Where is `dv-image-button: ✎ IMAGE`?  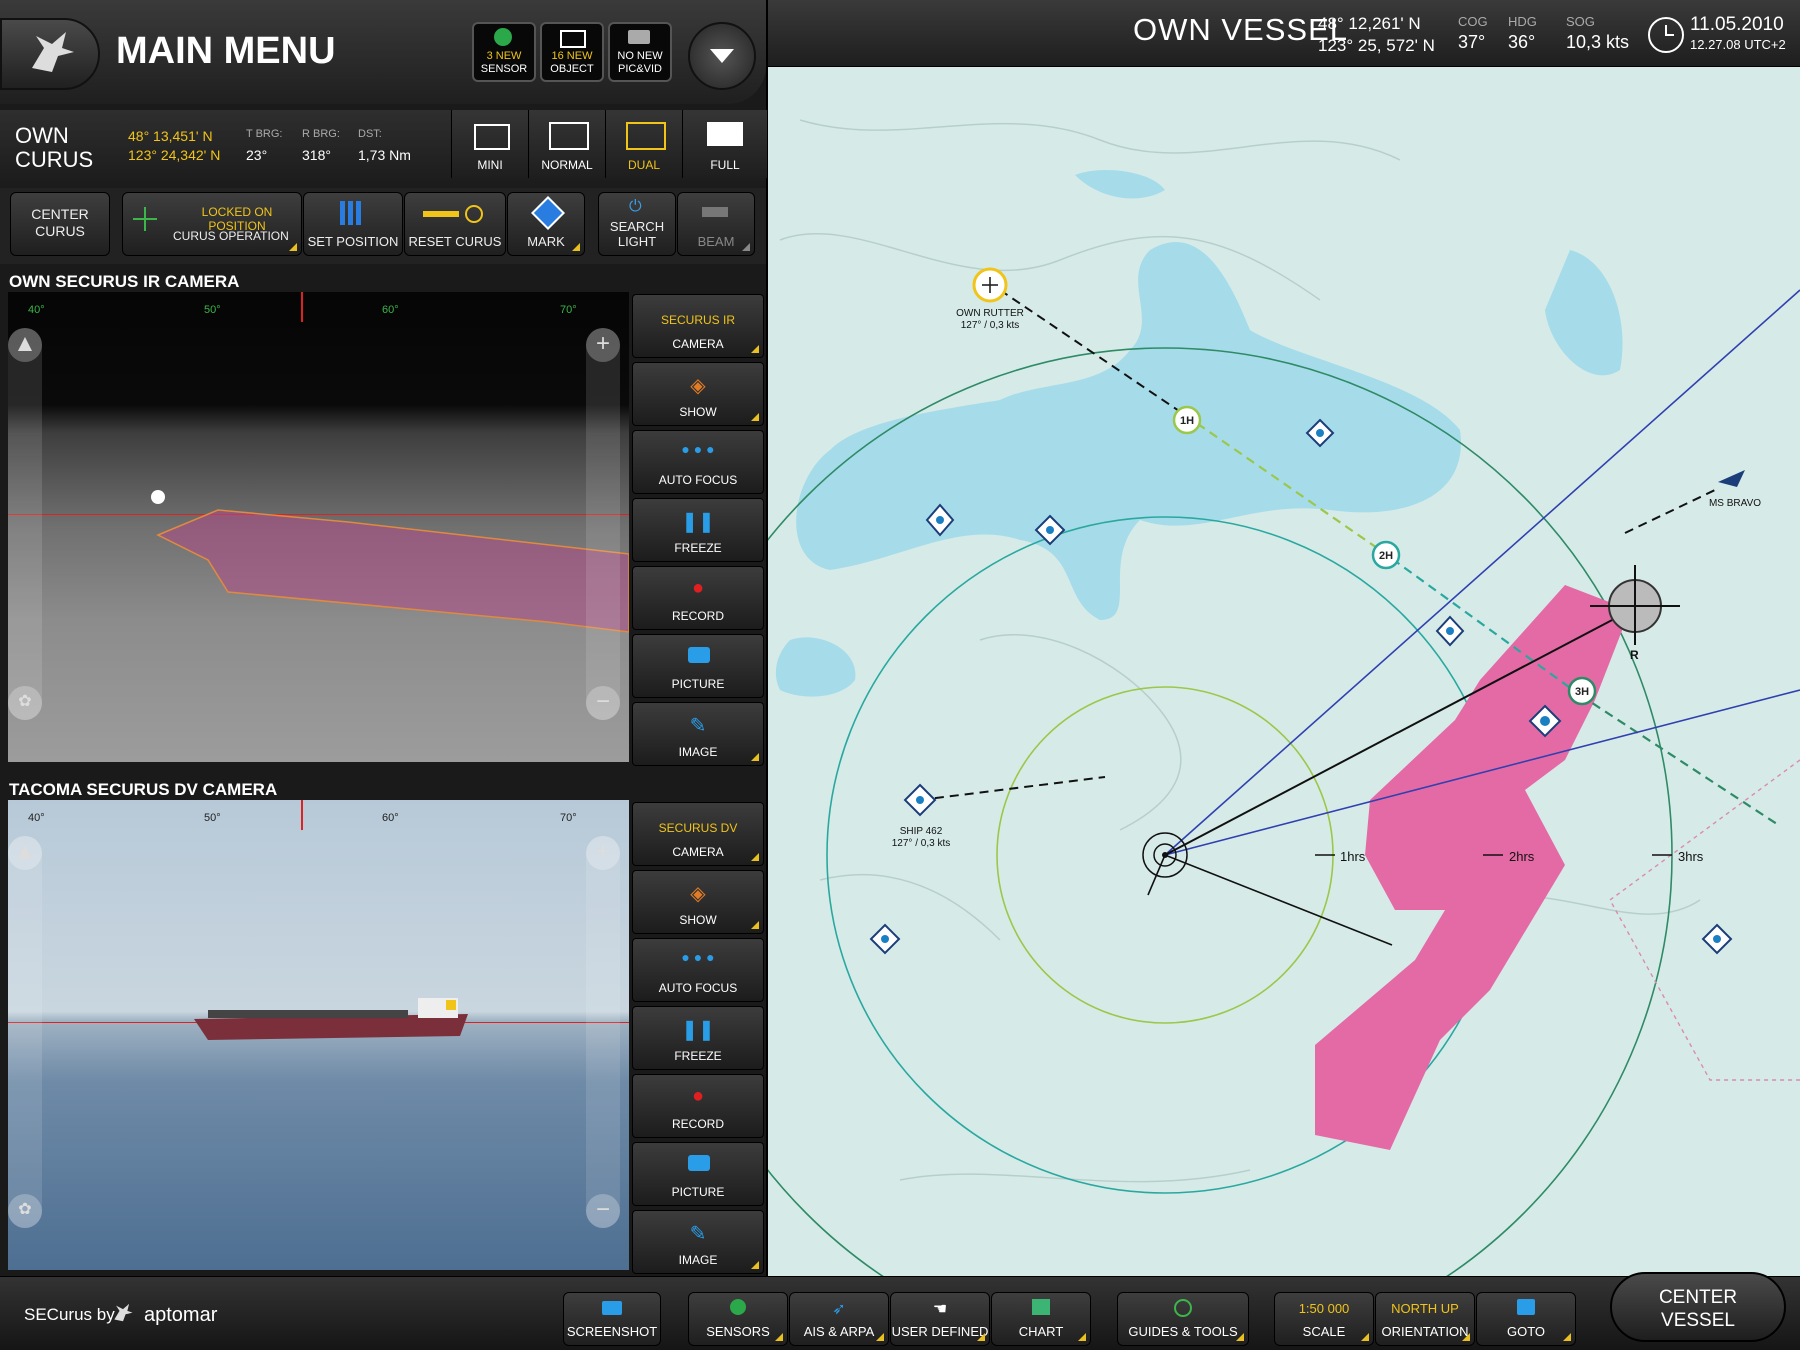 dv-image-button: ✎ IMAGE is located at coordinates (698, 1242).